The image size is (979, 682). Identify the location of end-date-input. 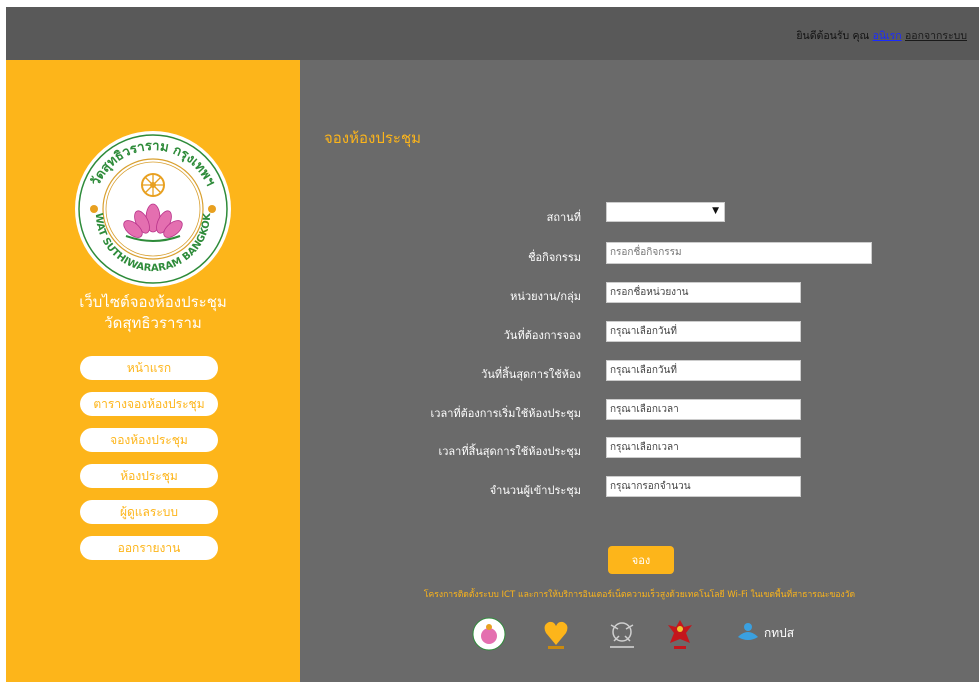
(703, 370).